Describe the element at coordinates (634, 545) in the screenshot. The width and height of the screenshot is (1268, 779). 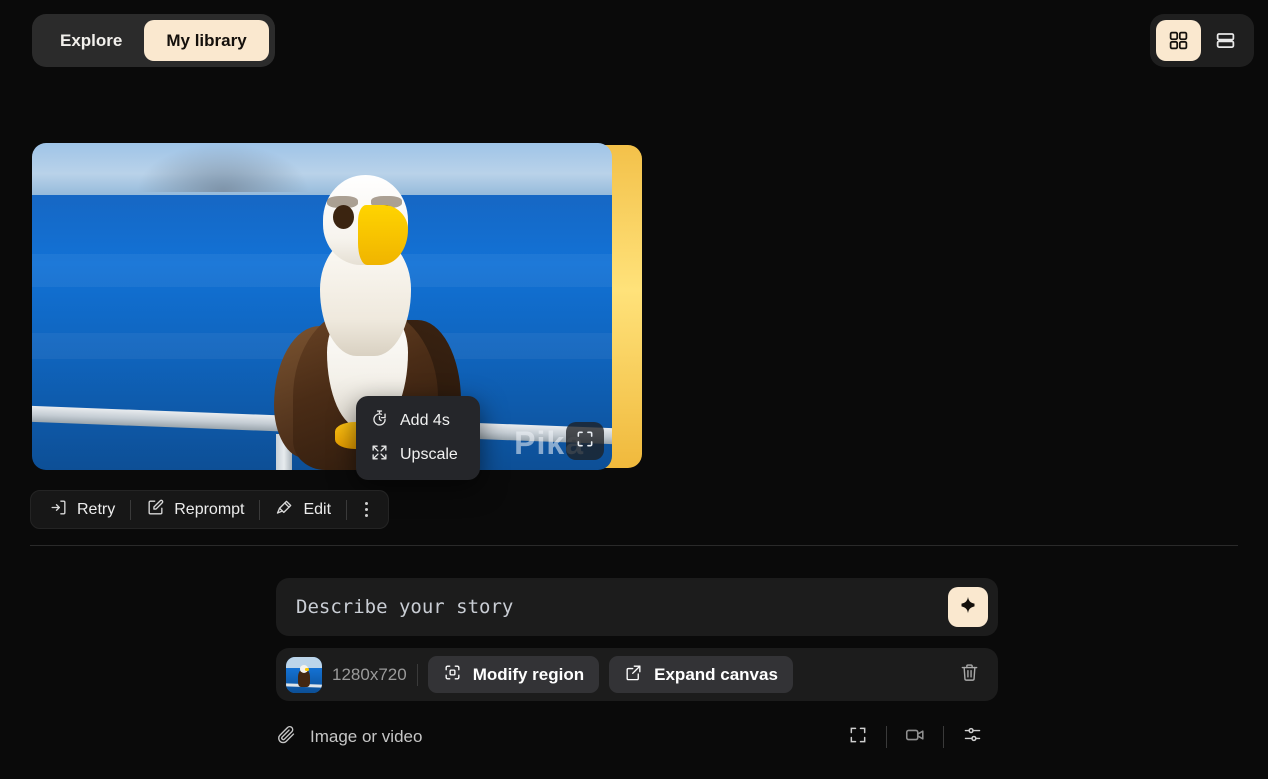
I see `section-divider` at that location.